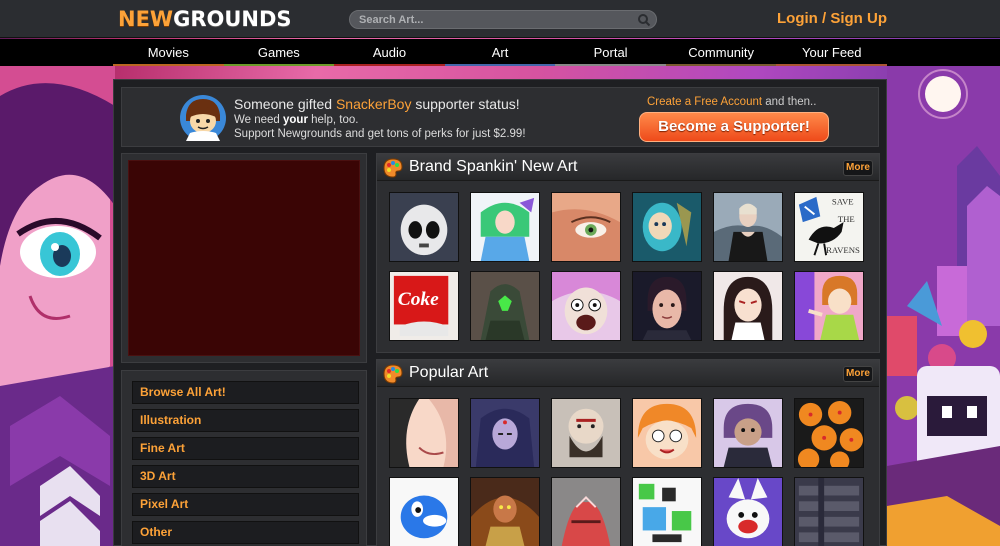 This screenshot has height=546, width=1000. I want to click on category-fine-art: Fine Art, so click(245, 448).